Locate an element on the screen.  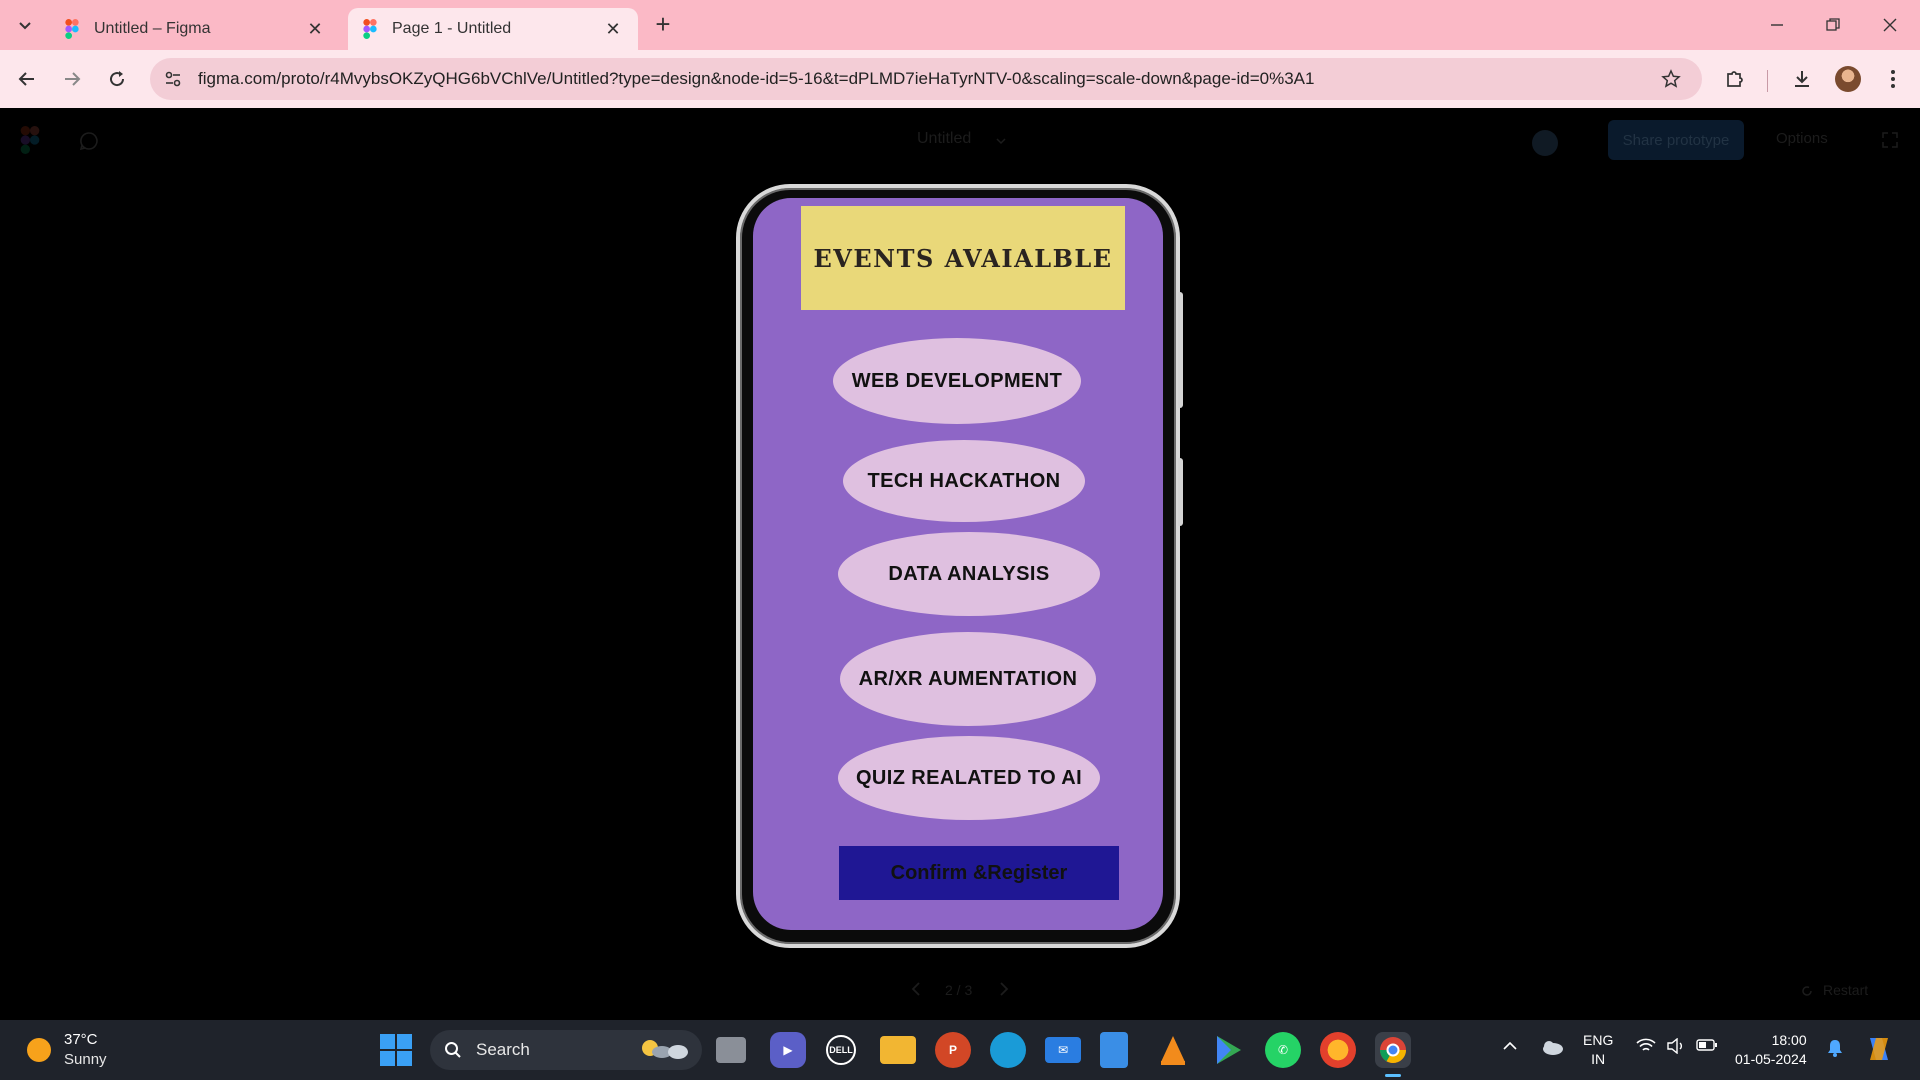
fullscreen-icon is located at coordinates (1890, 140).